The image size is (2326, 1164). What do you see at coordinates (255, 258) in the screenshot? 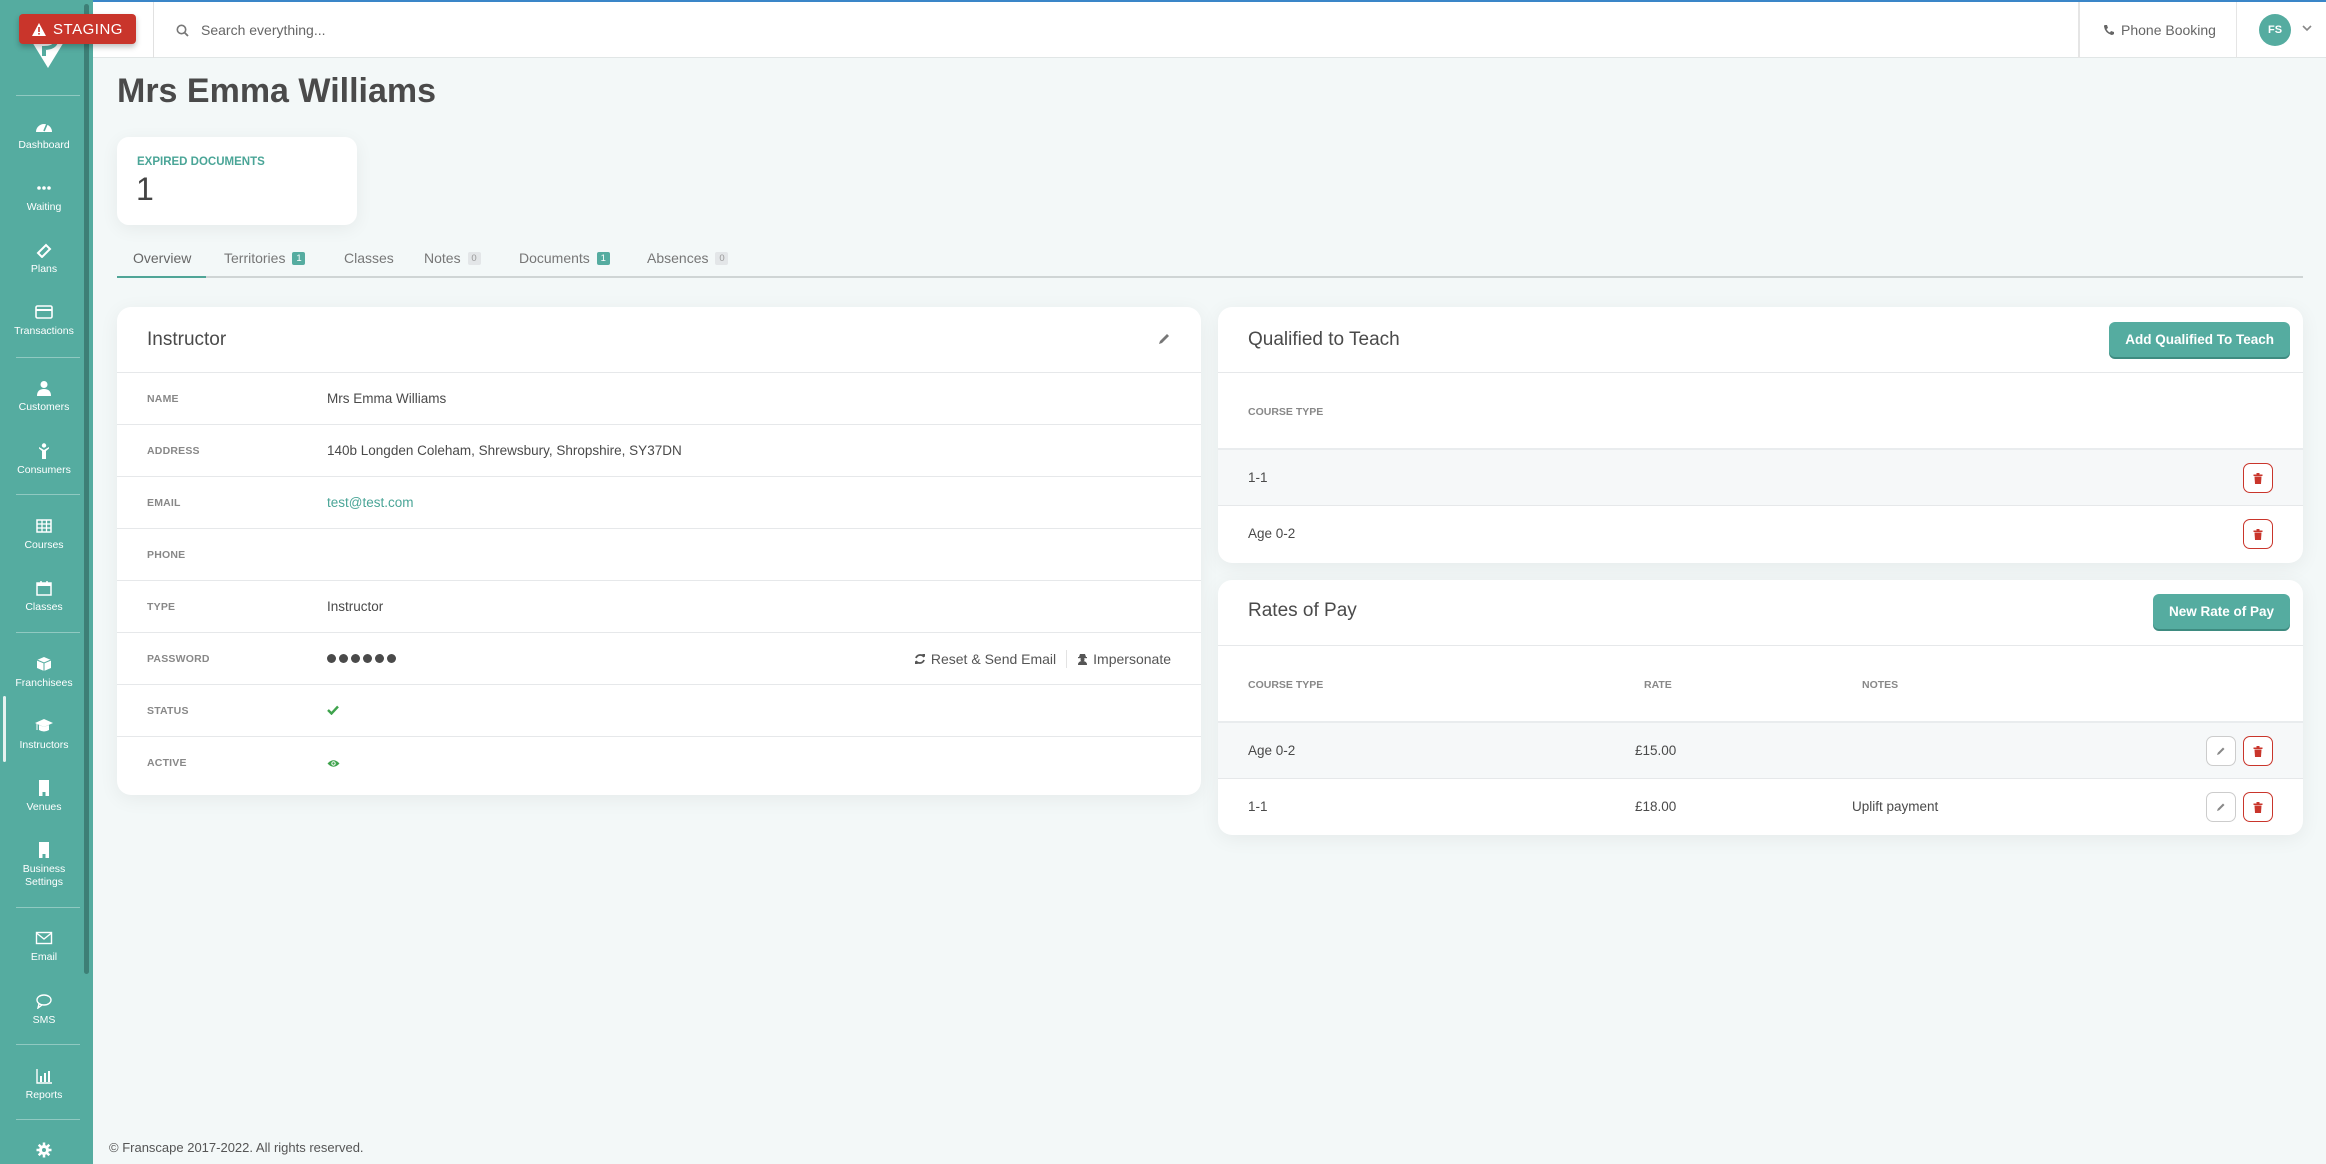
I see `tab-label: Territories` at bounding box center [255, 258].